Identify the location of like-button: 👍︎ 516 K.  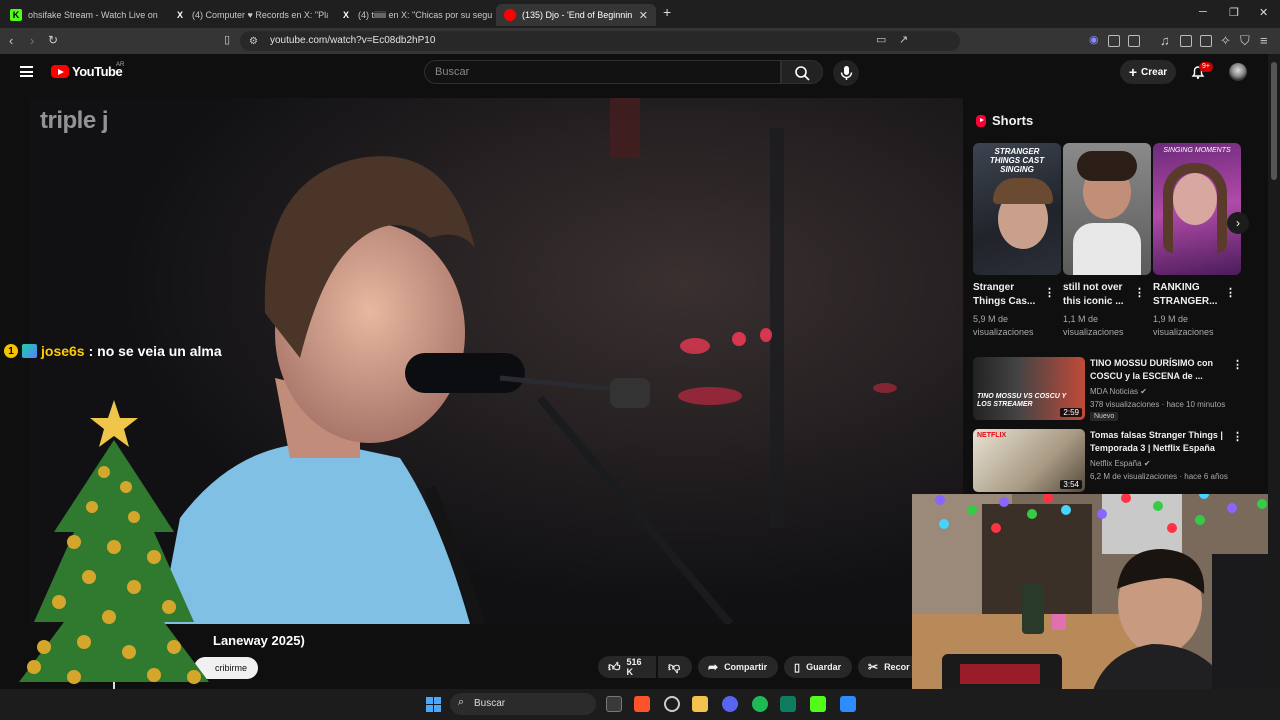
(627, 667).